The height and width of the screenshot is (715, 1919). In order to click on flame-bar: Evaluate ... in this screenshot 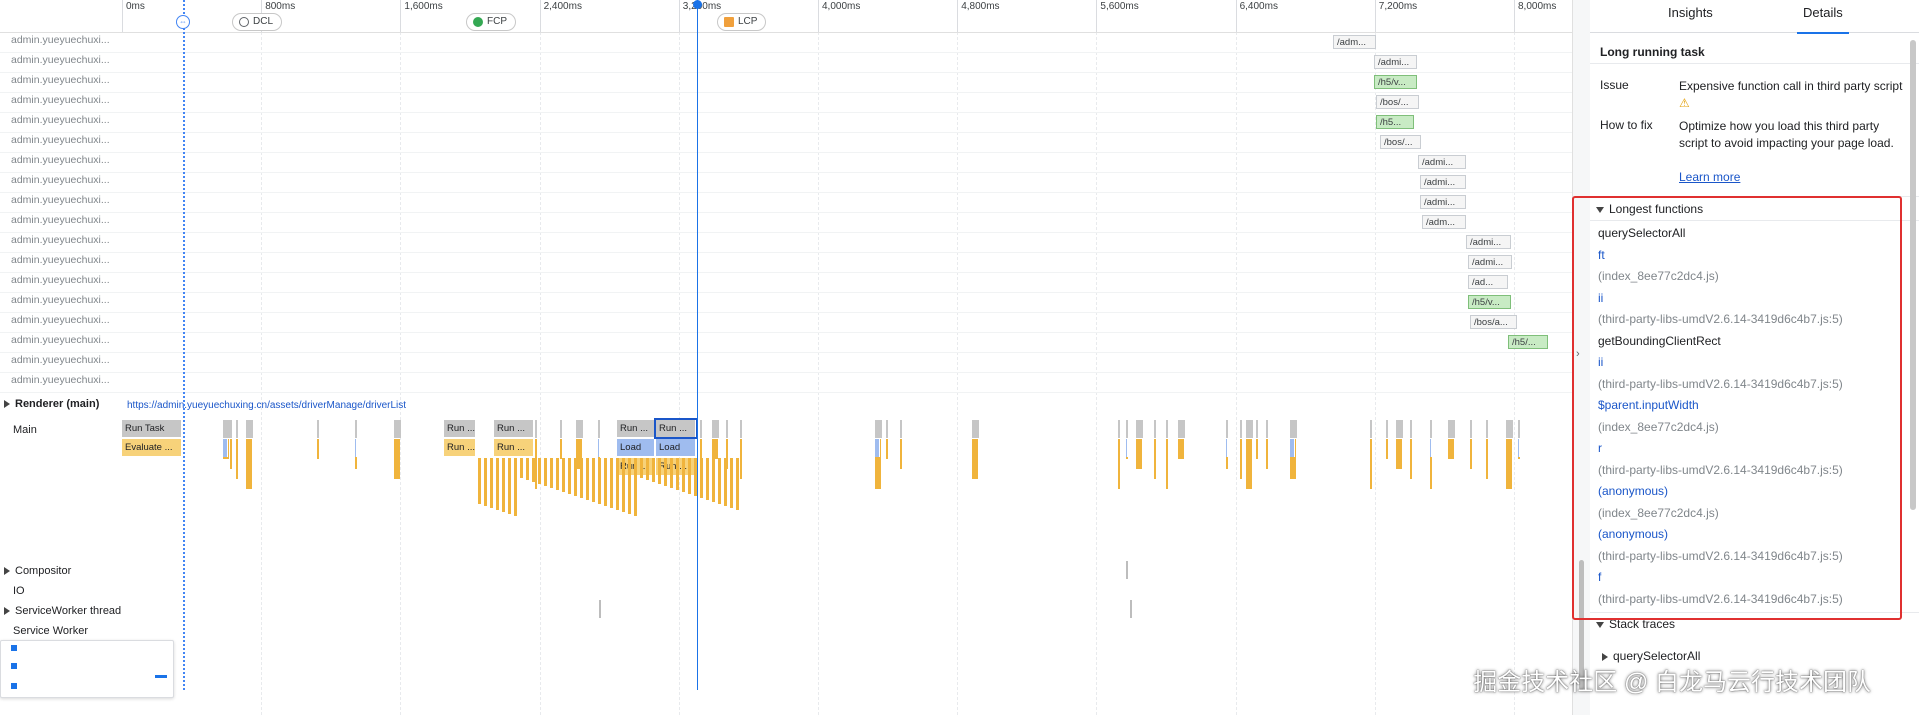, I will do `click(152, 447)`.